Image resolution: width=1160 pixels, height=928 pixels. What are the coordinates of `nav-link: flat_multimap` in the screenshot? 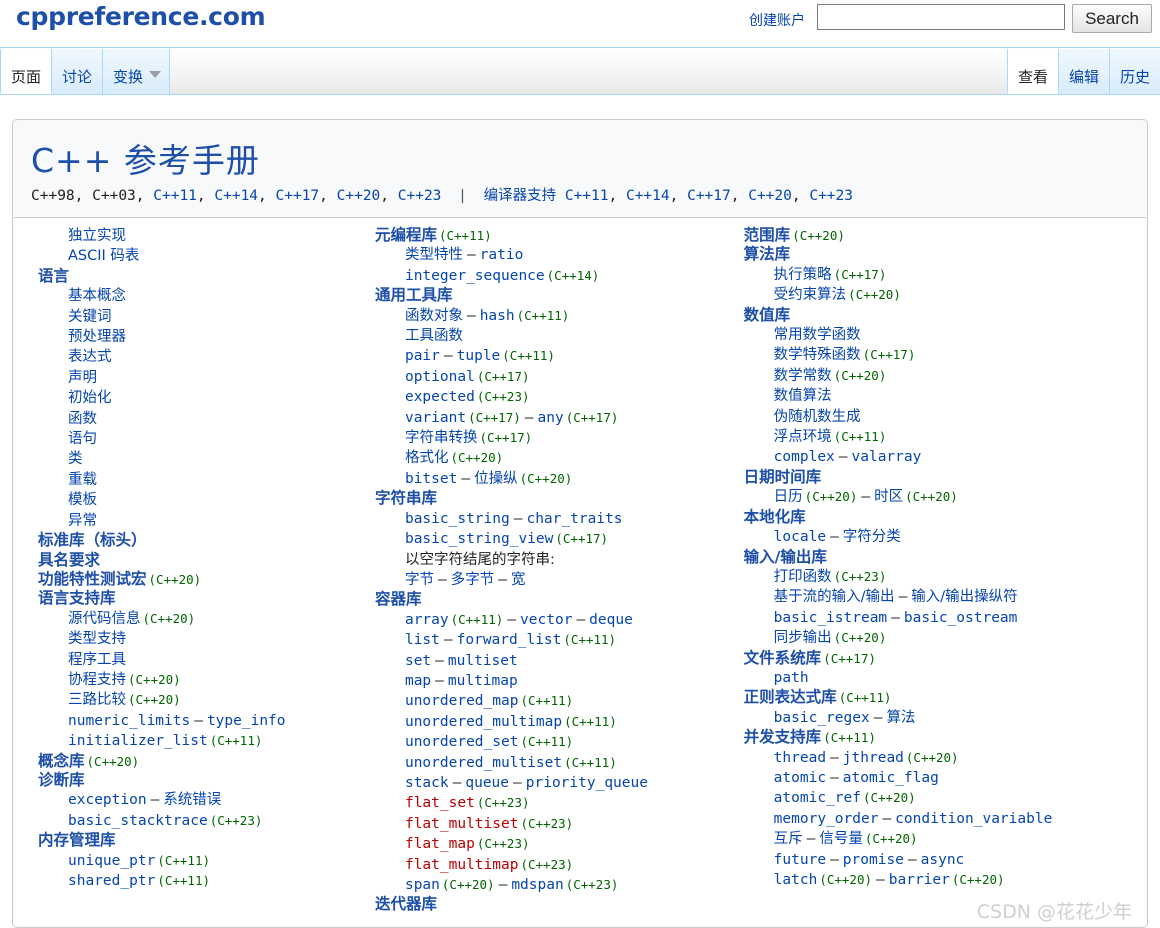 It's located at (462, 865).